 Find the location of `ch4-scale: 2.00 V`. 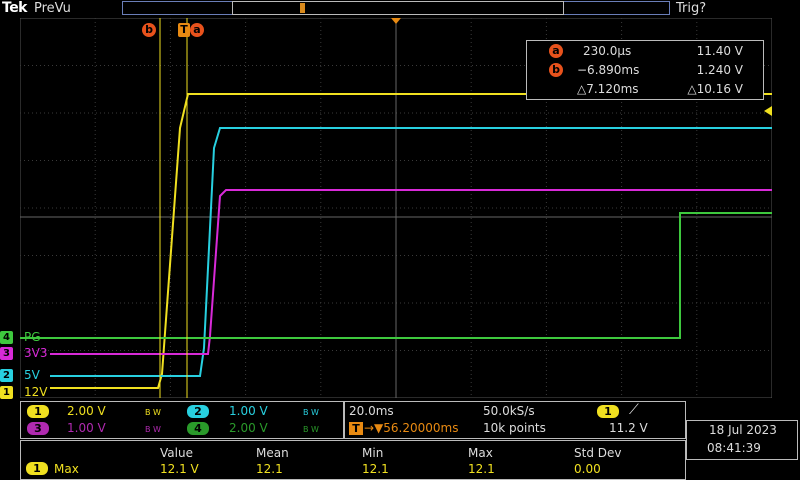

ch4-scale: 2.00 V is located at coordinates (248, 428).